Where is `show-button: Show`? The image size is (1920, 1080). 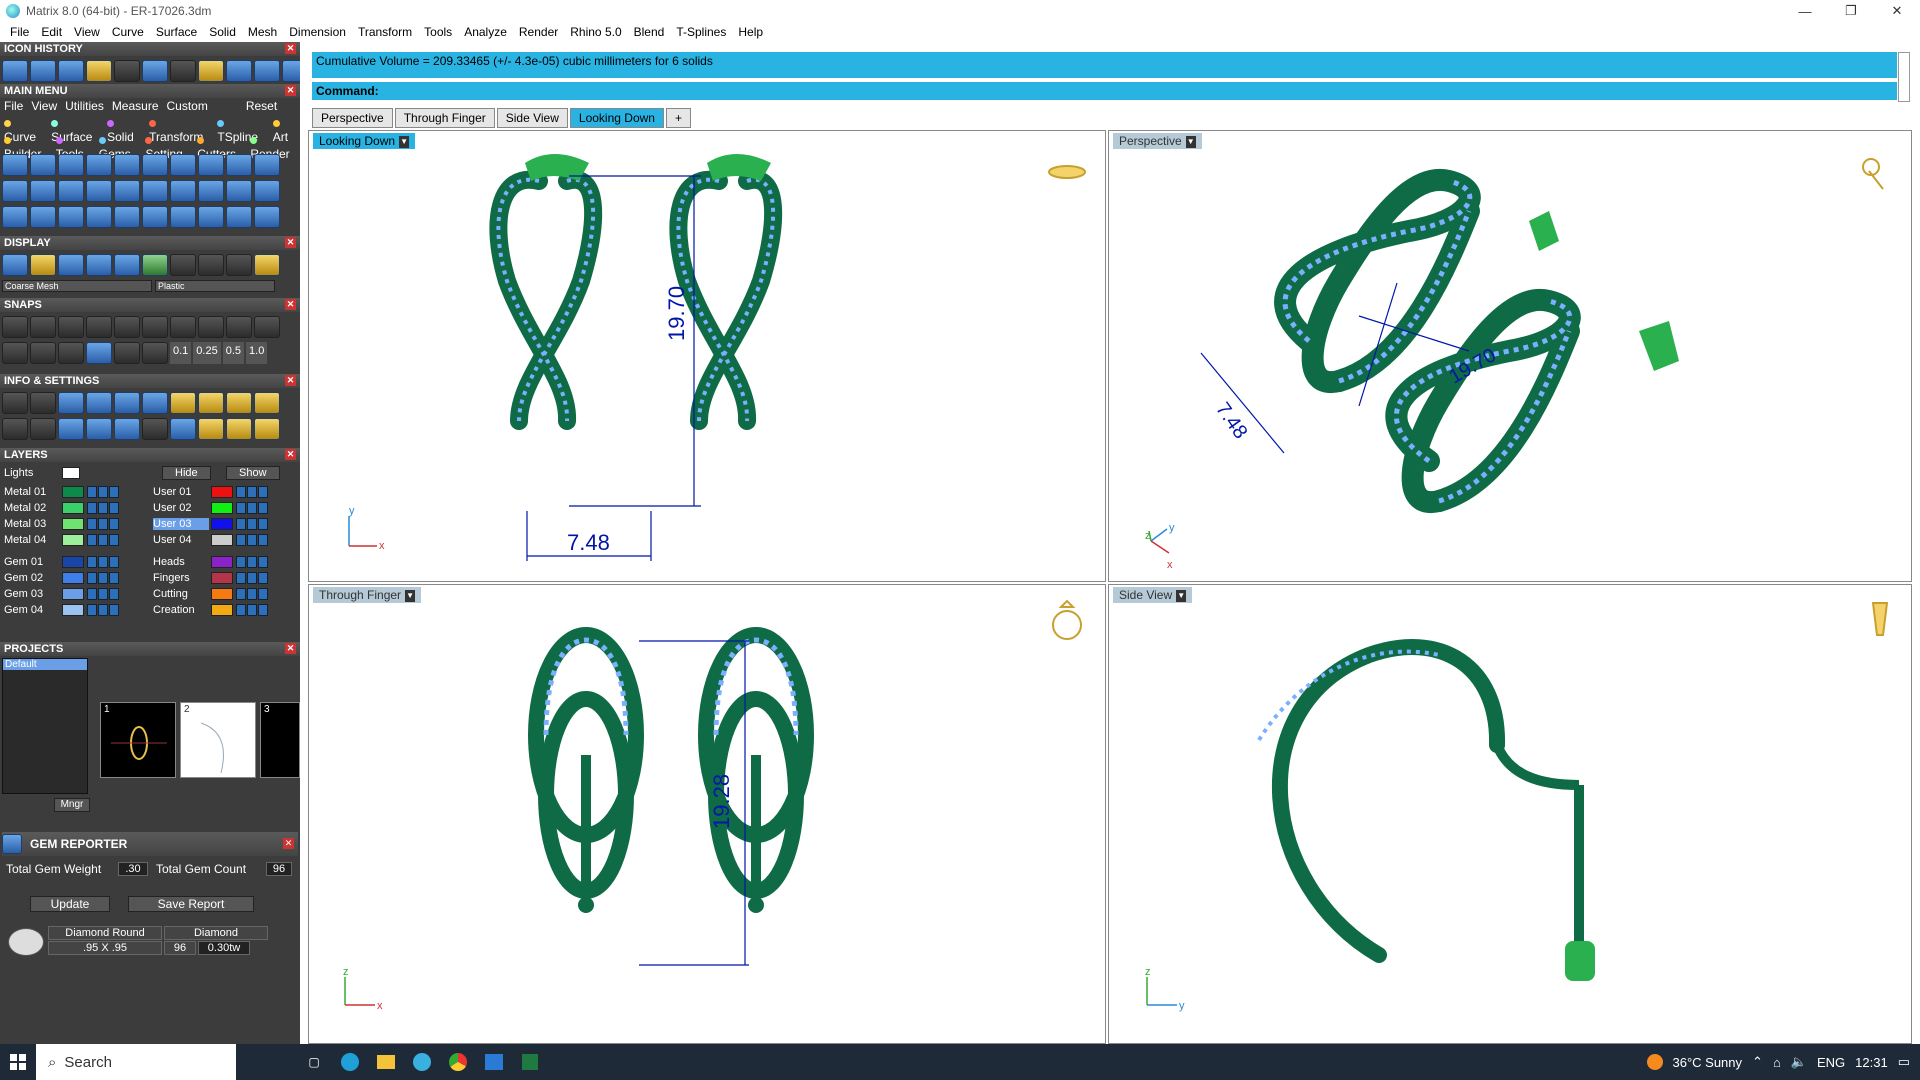
show-button: Show is located at coordinates (253, 473).